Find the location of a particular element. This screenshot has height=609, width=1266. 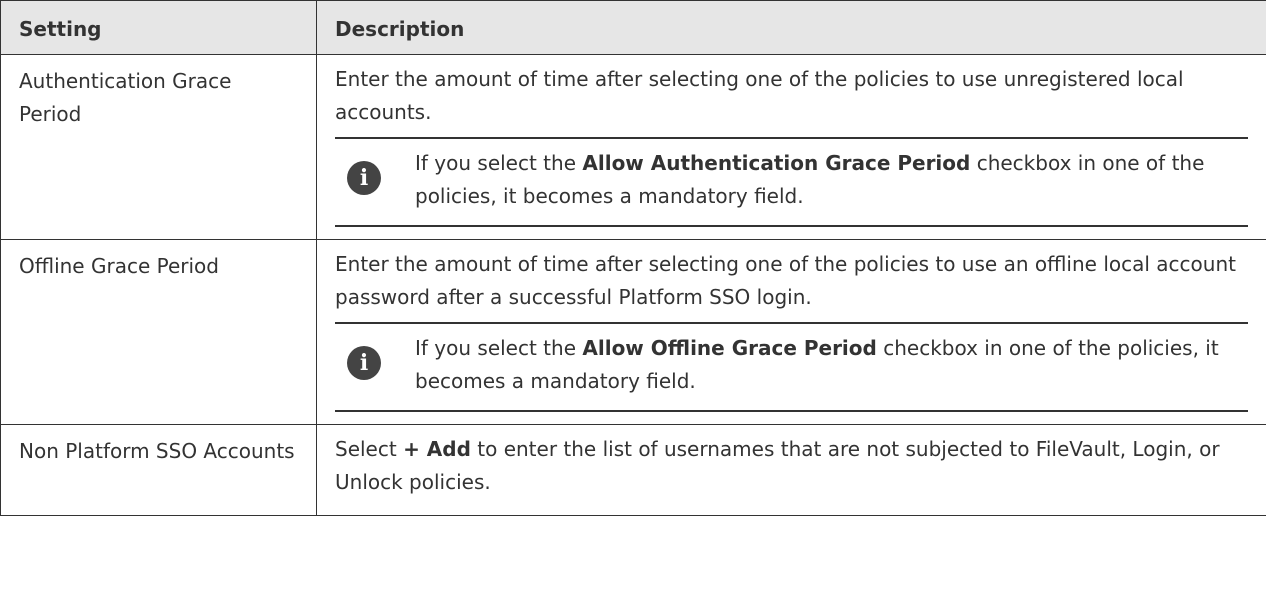

column-header-setting: Setting is located at coordinates (158, 27).